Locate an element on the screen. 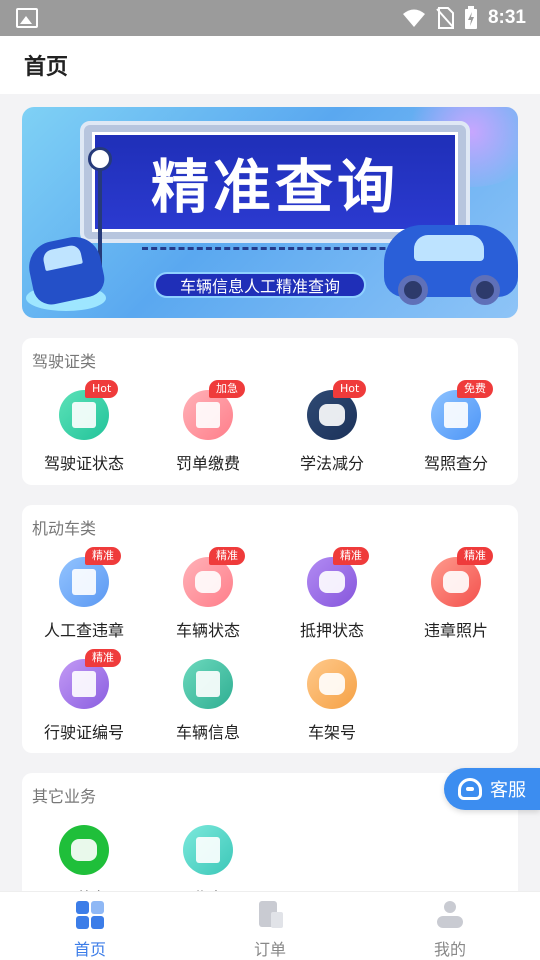 The width and height of the screenshot is (540, 960). mortgage-status-button: 精准 抵押状态 is located at coordinates (332, 594).